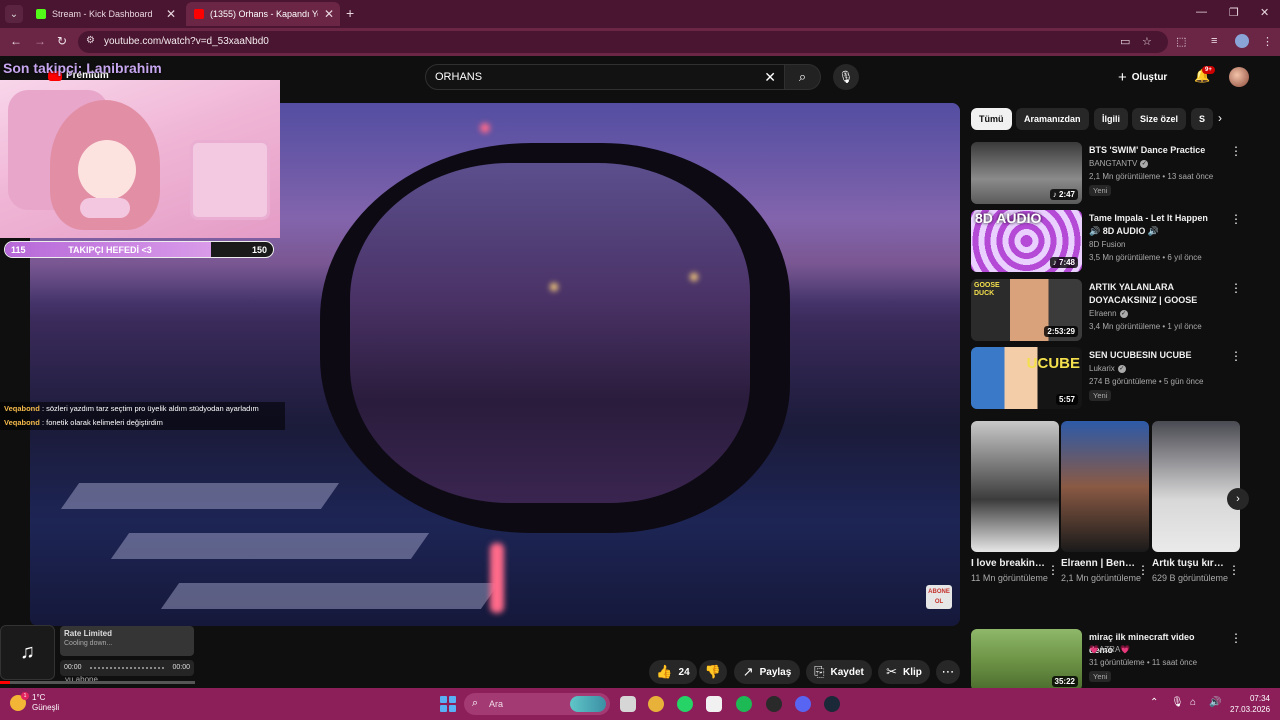 The width and height of the screenshot is (1280, 720). I want to click on channel-name: 8D Fusion, so click(1107, 244).